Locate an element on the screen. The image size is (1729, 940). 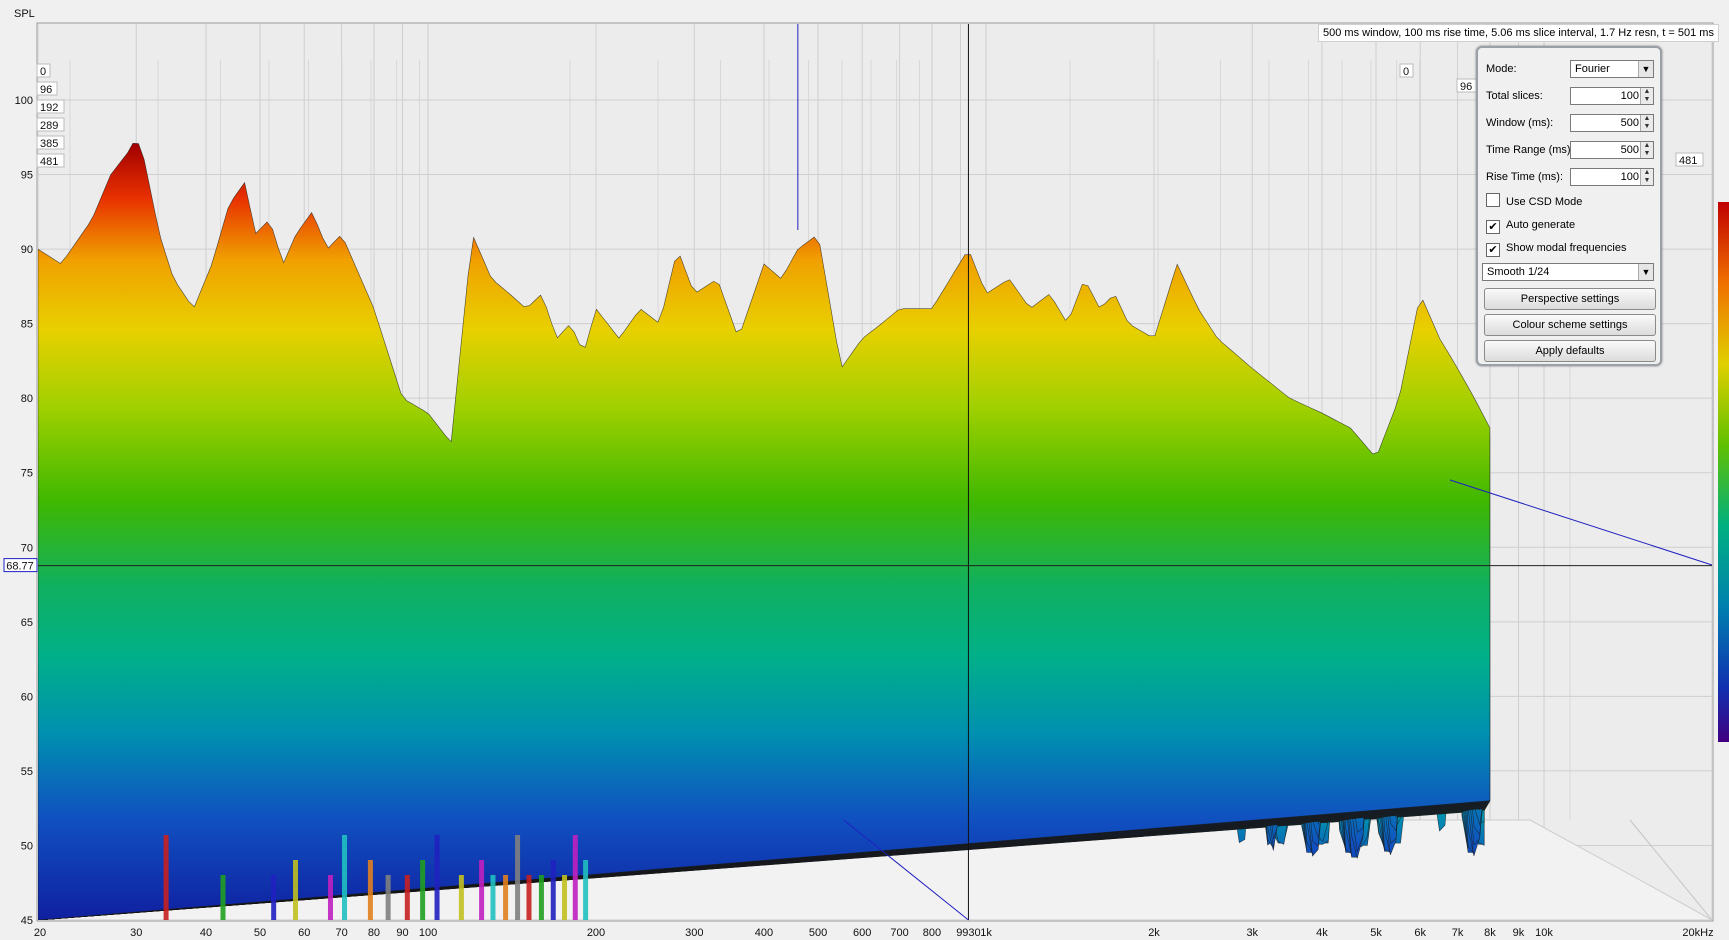
x-tick-label: 2k is located at coordinates (1154, 933).